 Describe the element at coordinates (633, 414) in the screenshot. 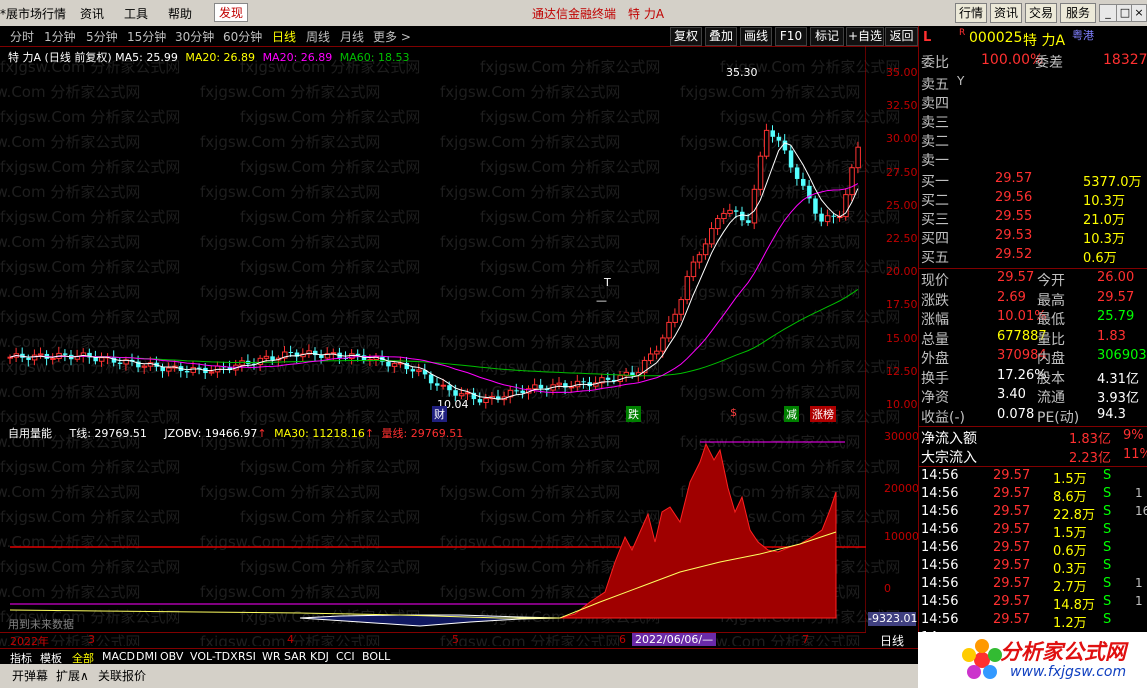

I see `marker-drop: 跌` at that location.